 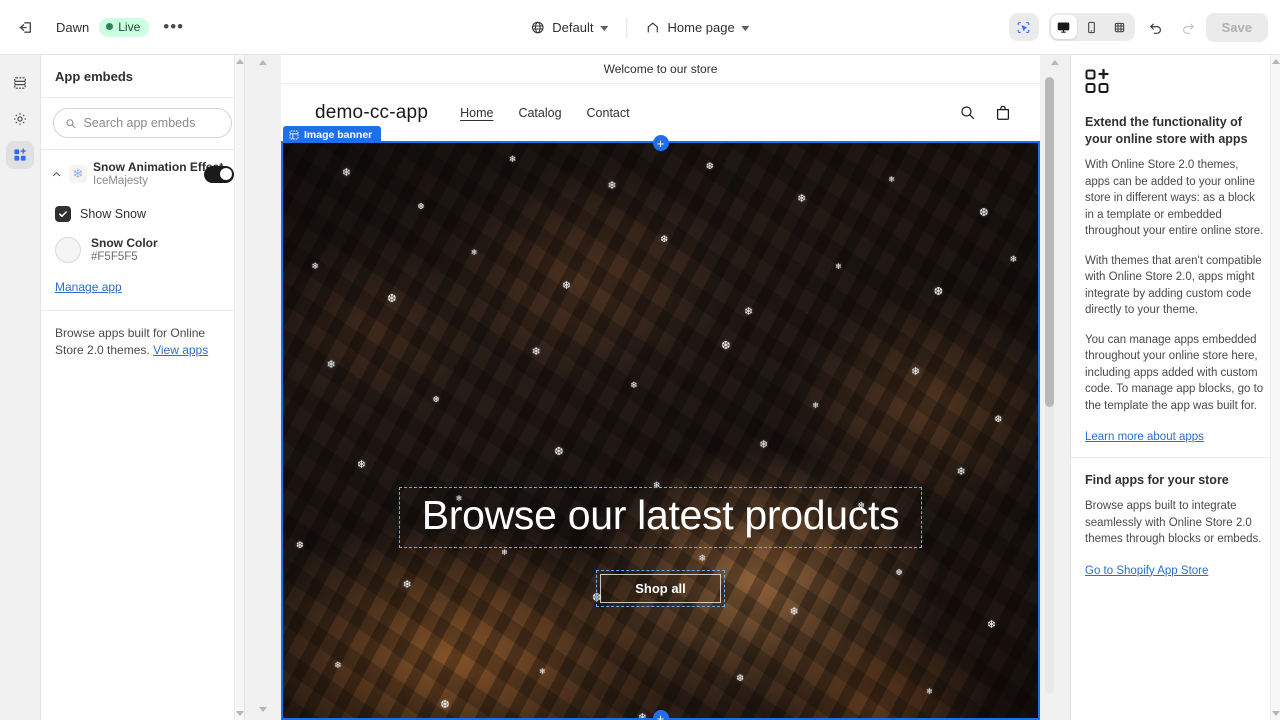 I want to click on selector-divider, so click(x=627, y=27).